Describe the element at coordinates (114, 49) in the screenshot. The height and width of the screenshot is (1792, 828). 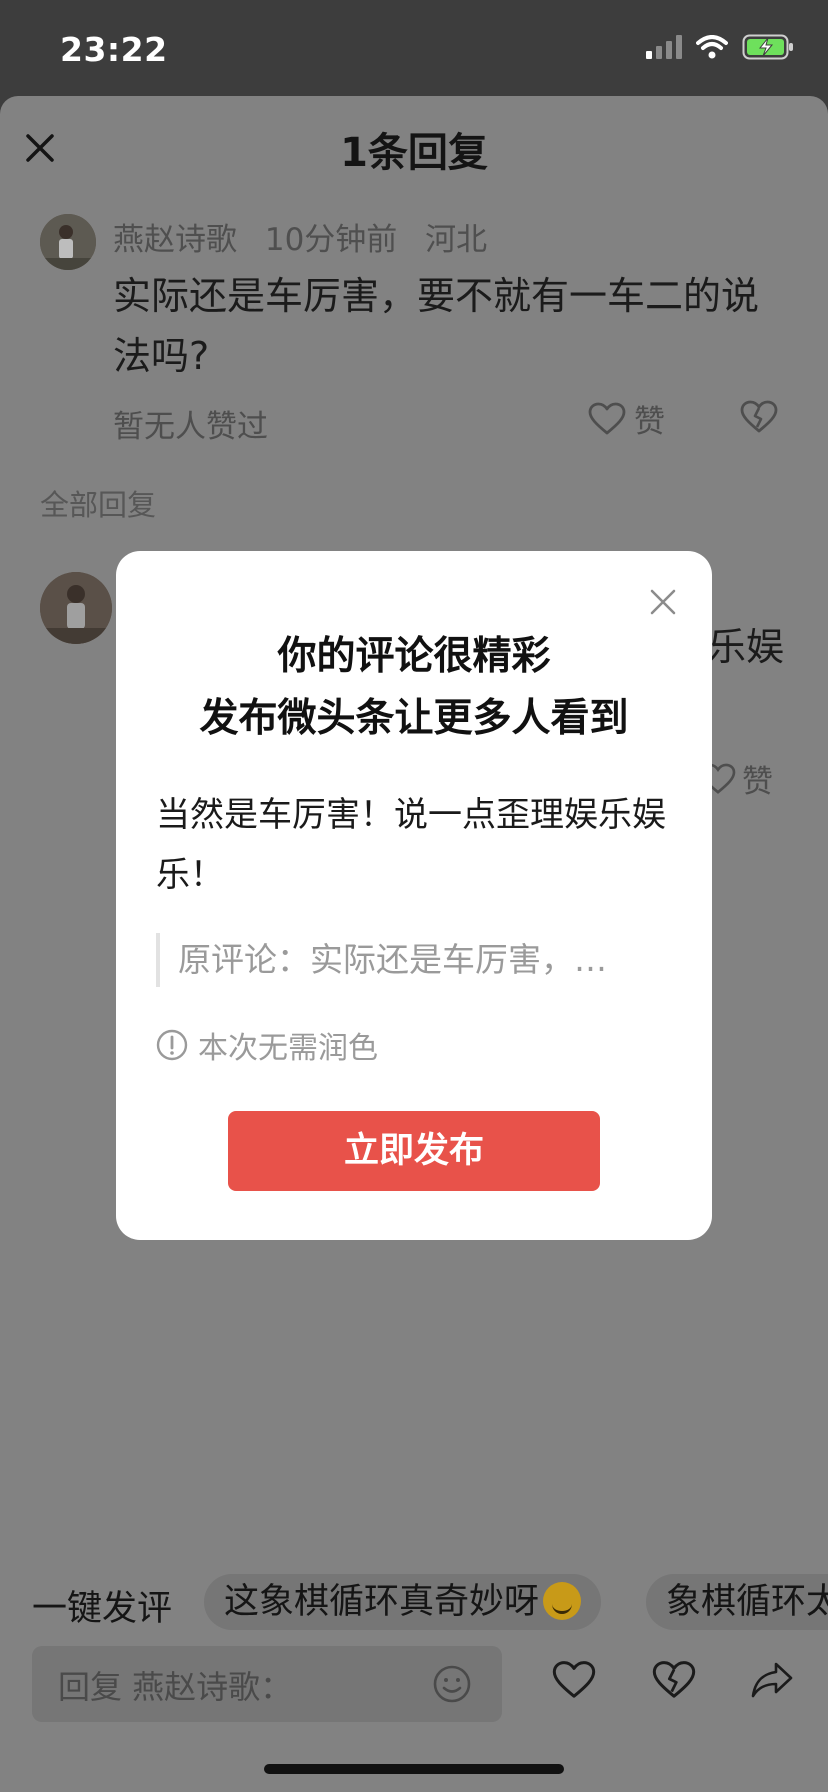
I see `status-time: 23:22` at that location.